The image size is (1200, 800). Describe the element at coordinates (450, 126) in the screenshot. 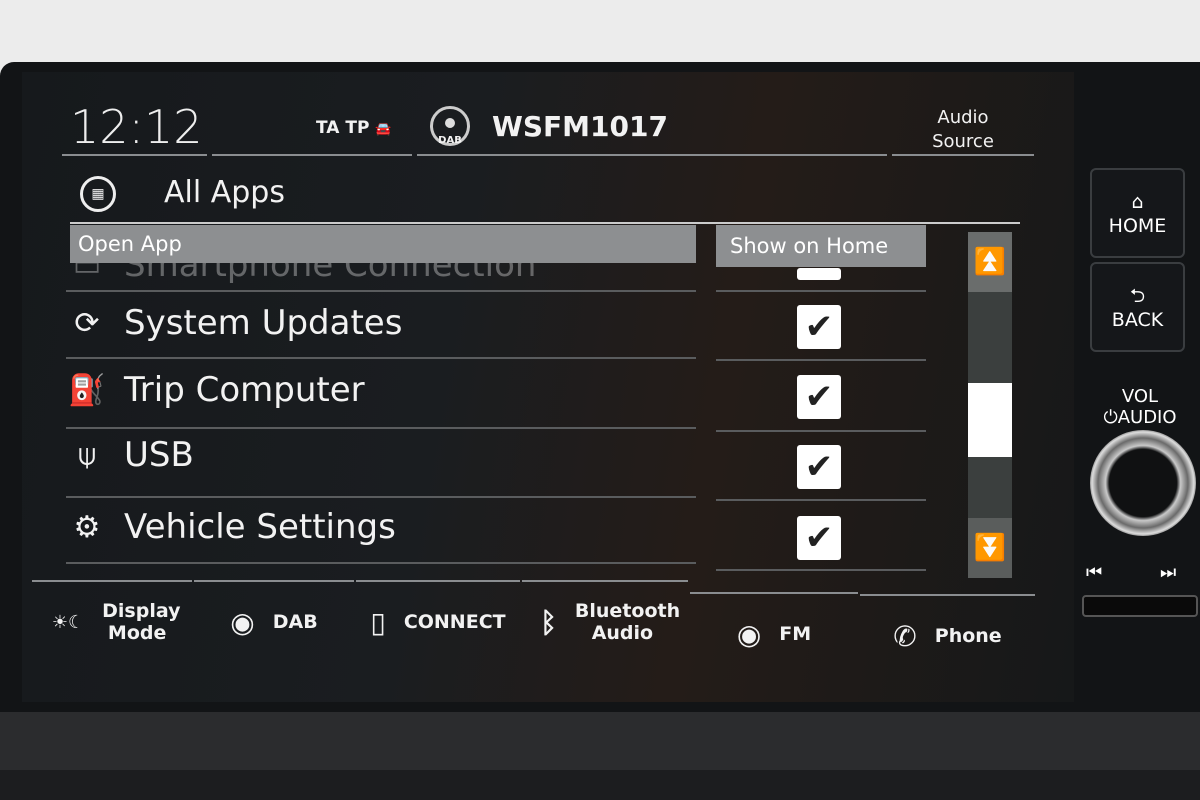

I see `broadcast-icon: DAB` at that location.